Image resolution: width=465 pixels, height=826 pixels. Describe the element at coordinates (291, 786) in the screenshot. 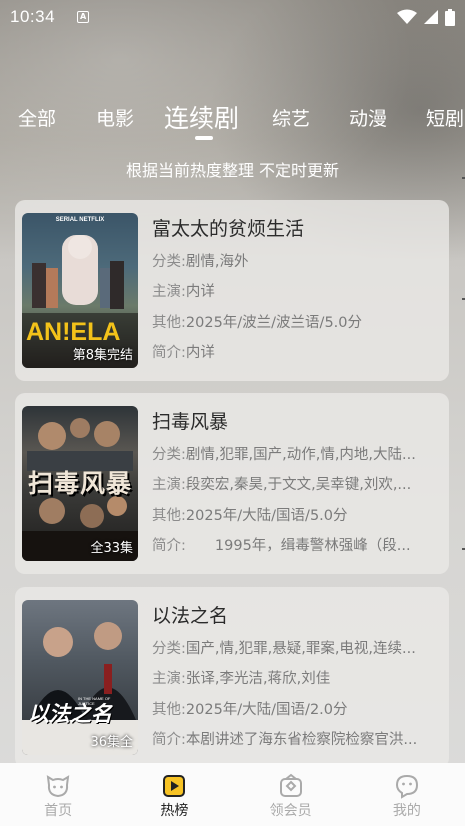

I see `gift-icon` at that location.